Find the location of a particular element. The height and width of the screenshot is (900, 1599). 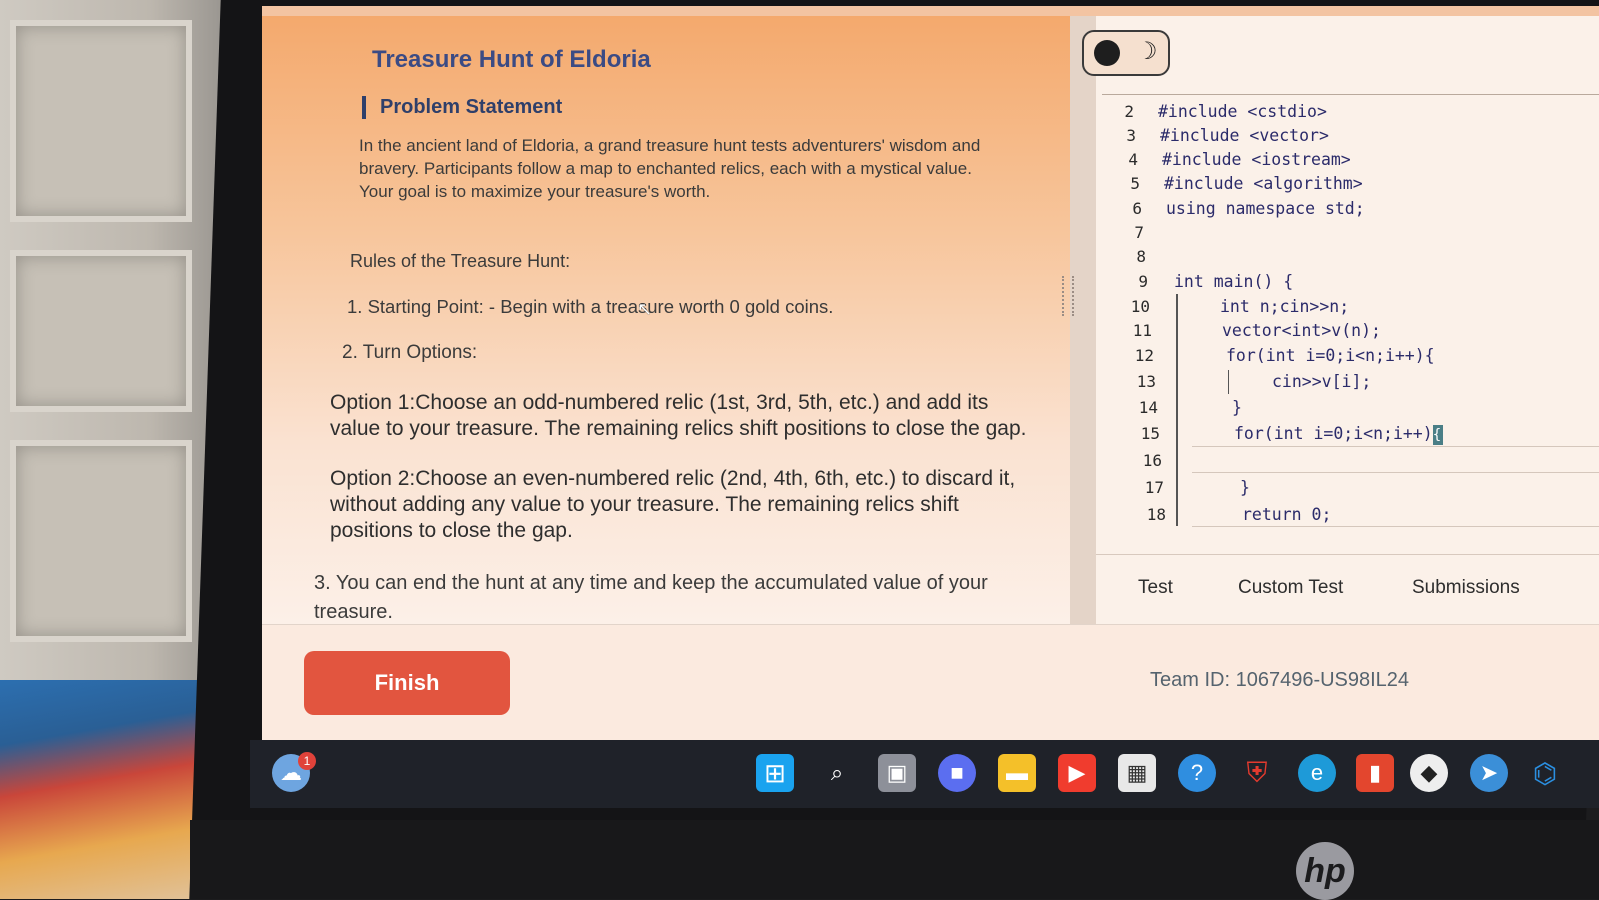

office-icon: ▮ is located at coordinates (1375, 773).